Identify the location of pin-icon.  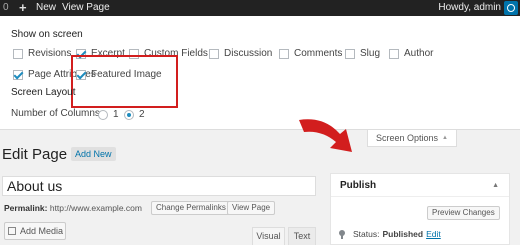
(342, 234).